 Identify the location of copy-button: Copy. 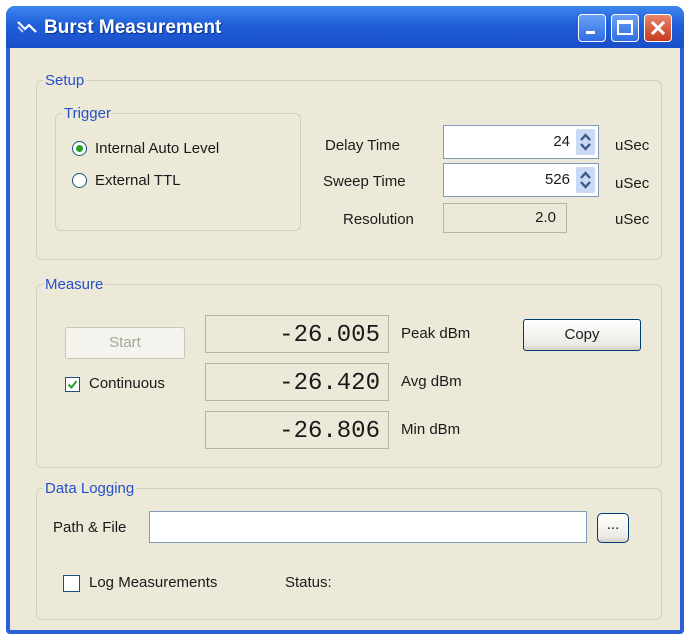
(582, 335).